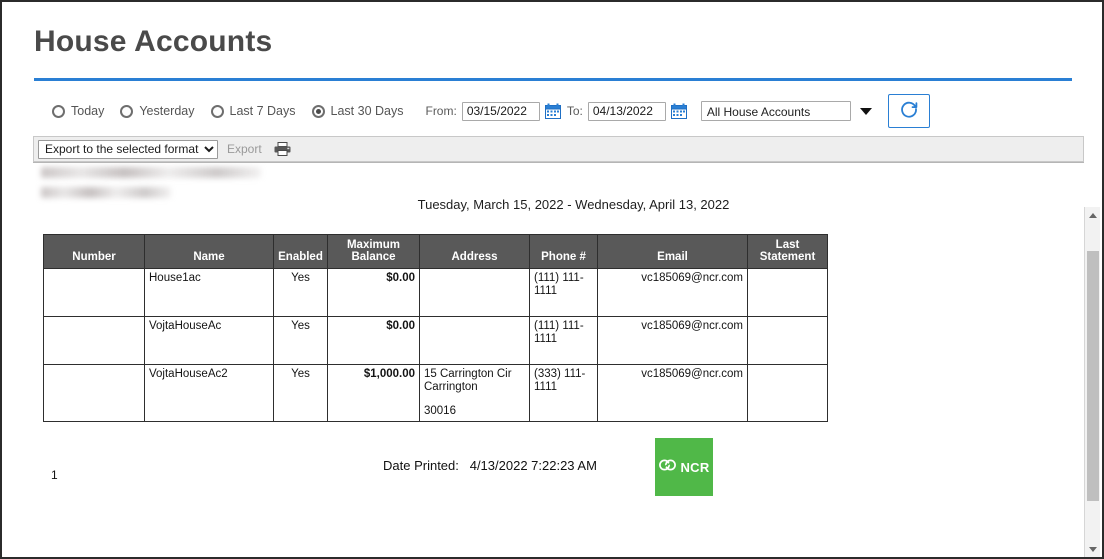  I want to click on printer-icon, so click(282, 149).